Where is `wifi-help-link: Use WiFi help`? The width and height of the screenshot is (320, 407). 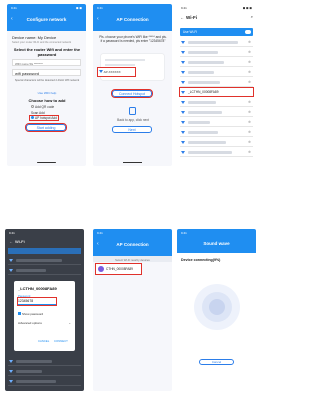
wifi-help-link: Use WiFi help is located at coordinates (47, 93).